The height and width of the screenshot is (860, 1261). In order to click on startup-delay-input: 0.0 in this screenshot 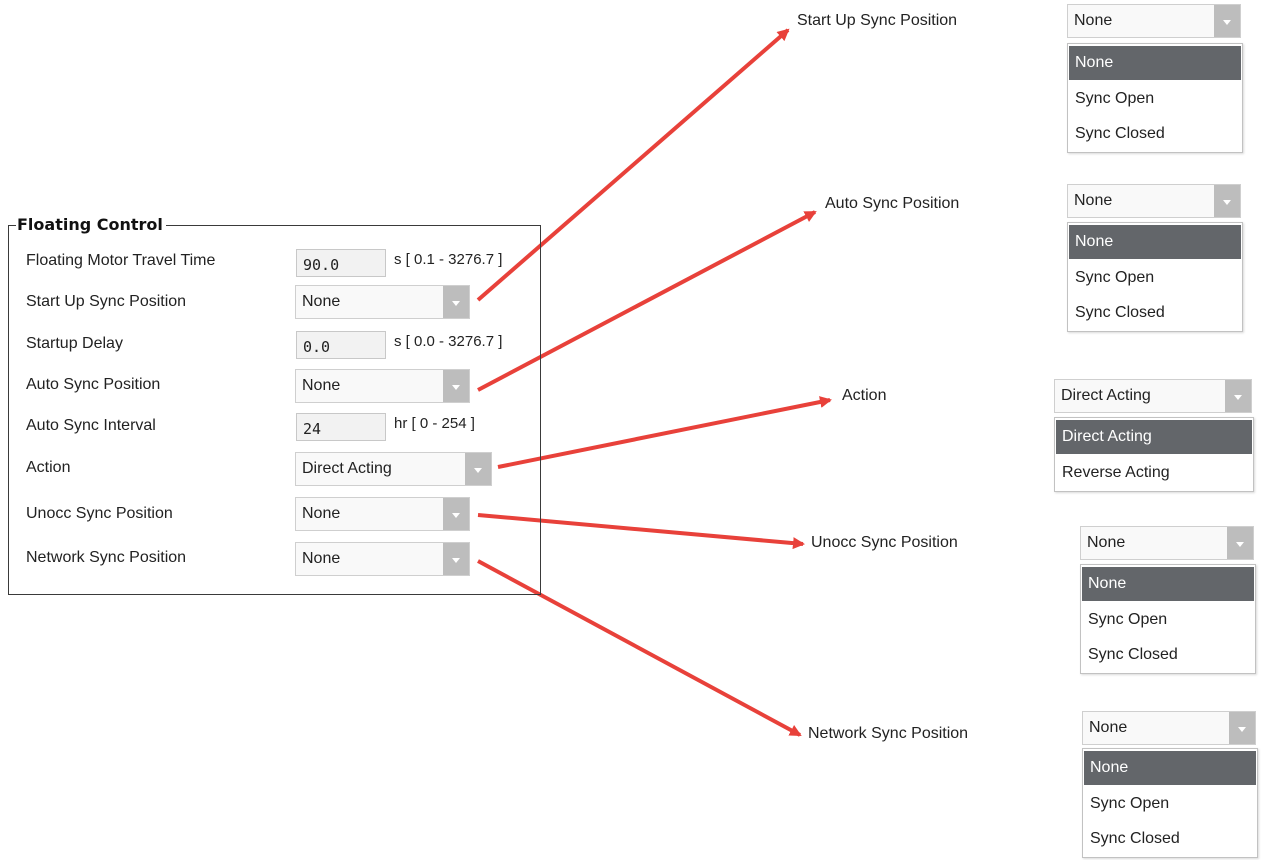, I will do `click(341, 345)`.